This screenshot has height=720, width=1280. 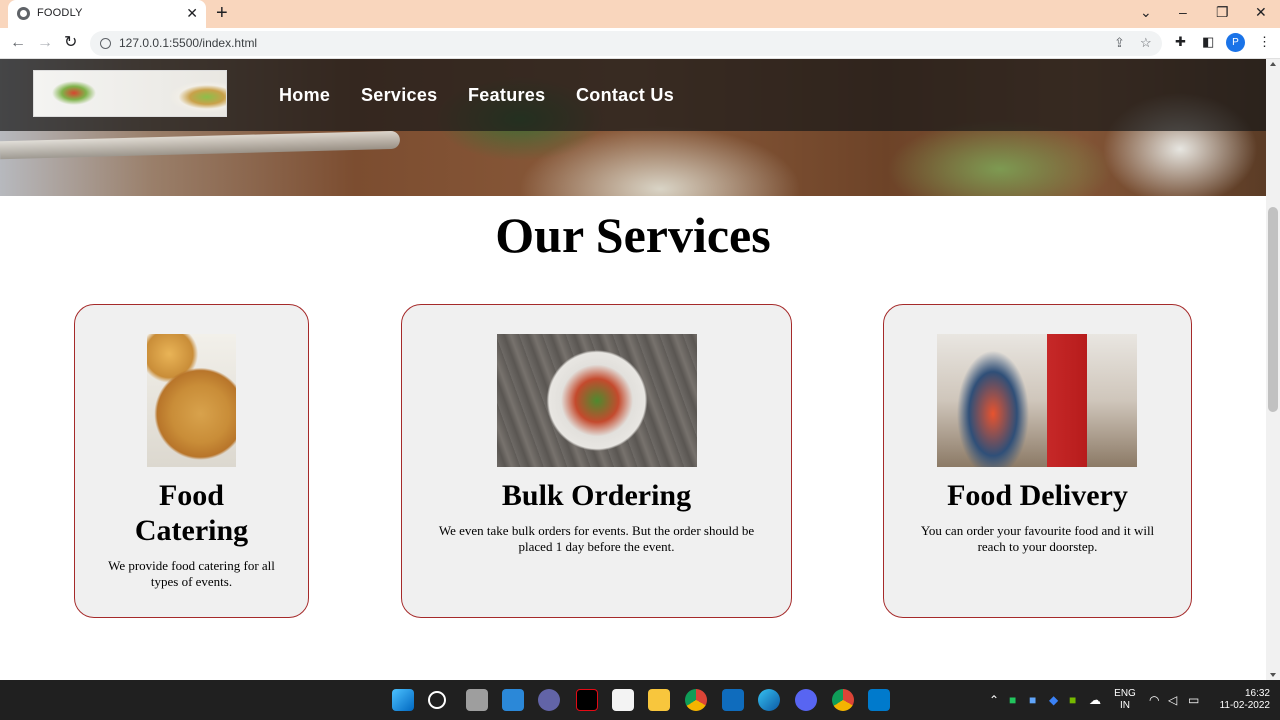 What do you see at coordinates (200, 145) in the screenshot?
I see `hero-knife-shape` at bounding box center [200, 145].